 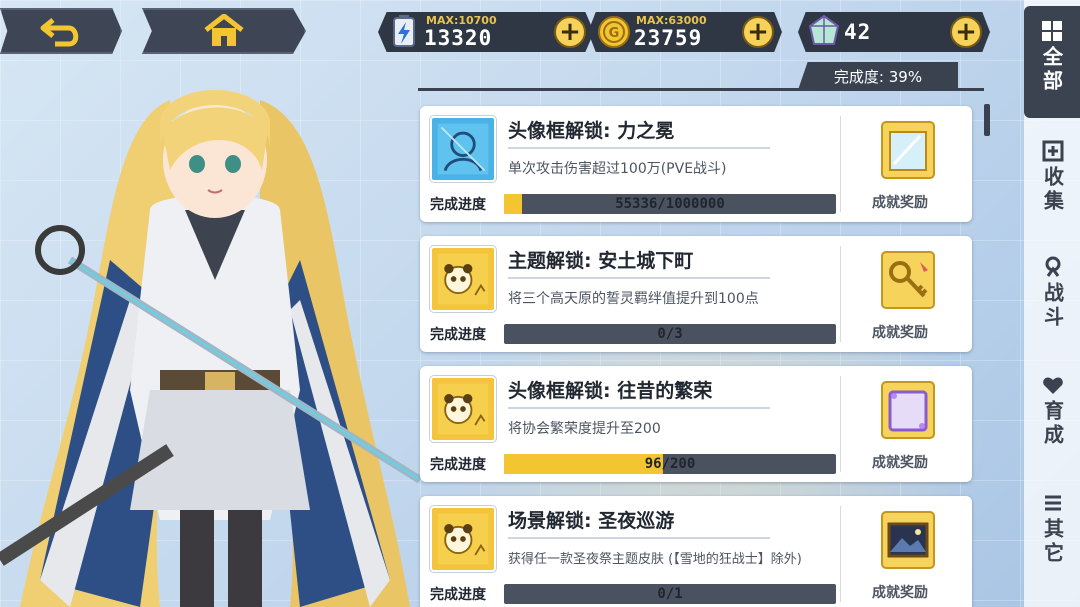 I want to click on menu-lines-icon, so click(x=1053, y=503).